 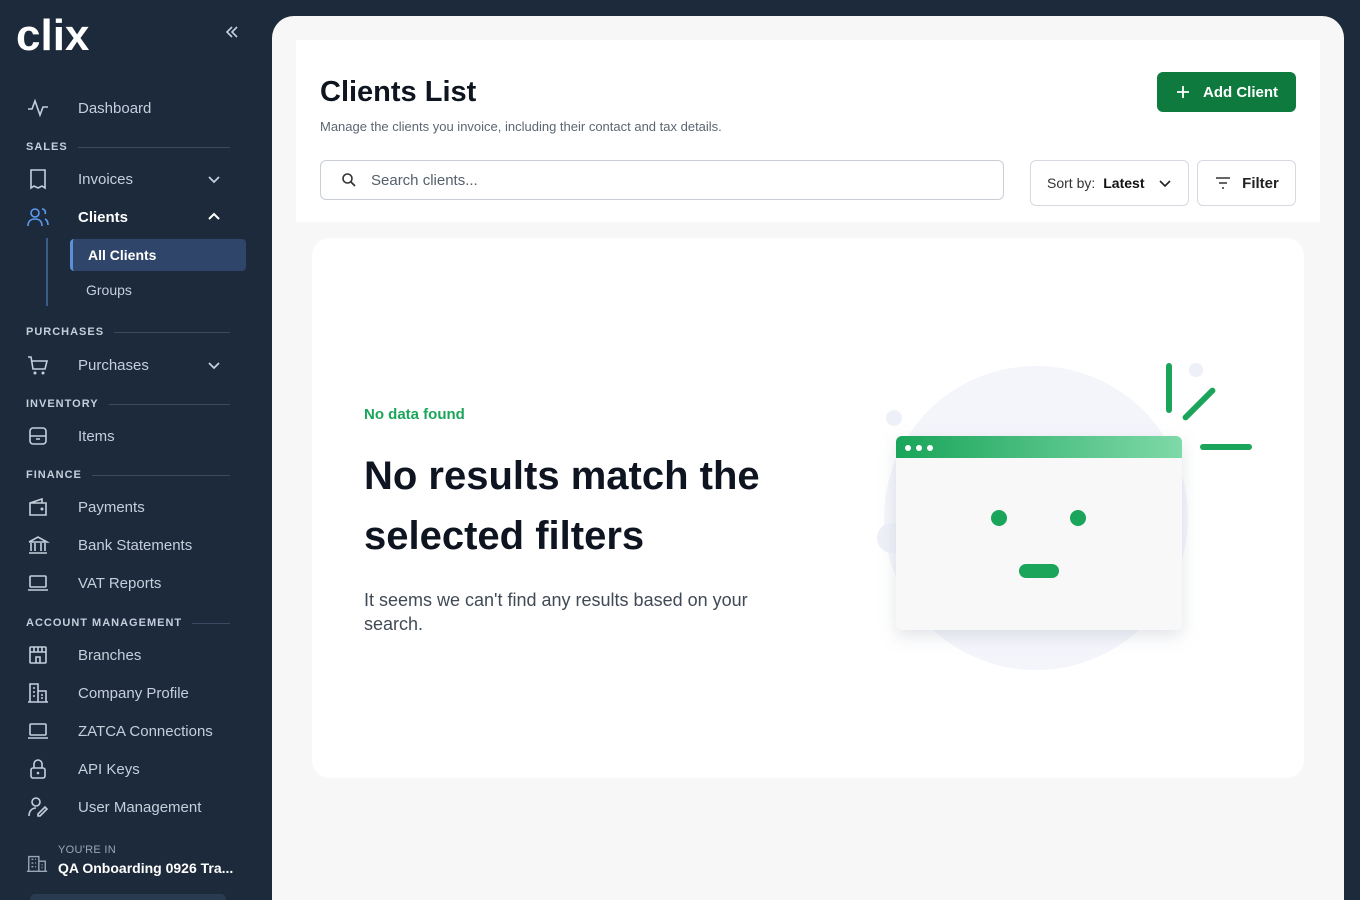 What do you see at coordinates (113, 365) in the screenshot?
I see `sidebar-item-label: Purchases` at bounding box center [113, 365].